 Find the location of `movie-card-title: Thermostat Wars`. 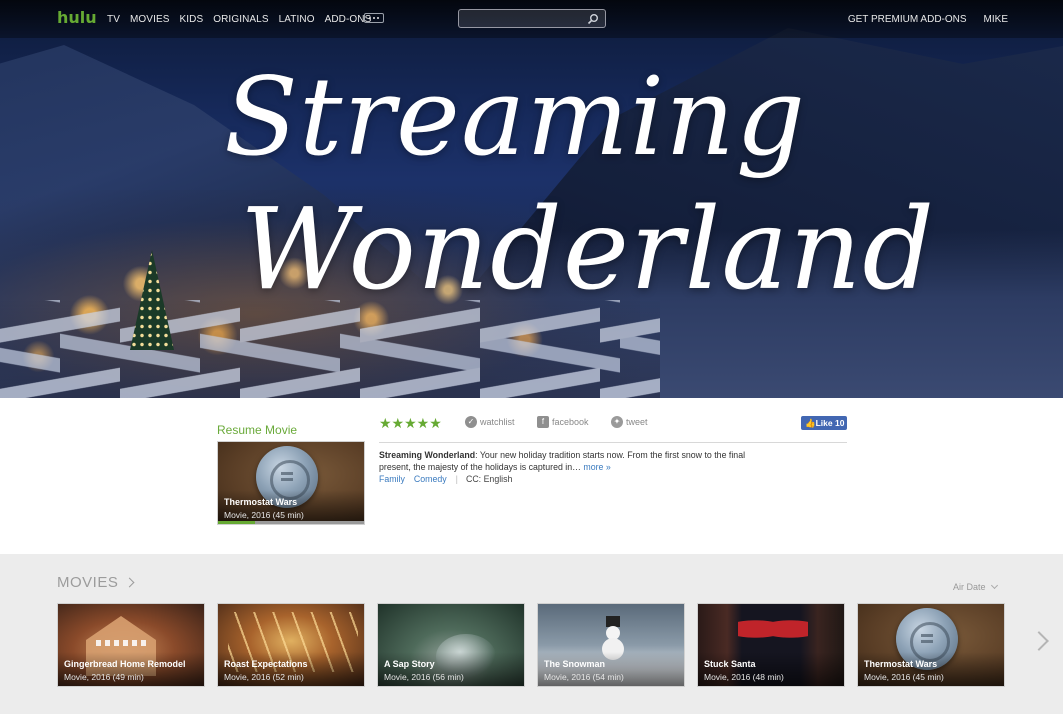

movie-card-title: Thermostat Wars is located at coordinates (901, 664).